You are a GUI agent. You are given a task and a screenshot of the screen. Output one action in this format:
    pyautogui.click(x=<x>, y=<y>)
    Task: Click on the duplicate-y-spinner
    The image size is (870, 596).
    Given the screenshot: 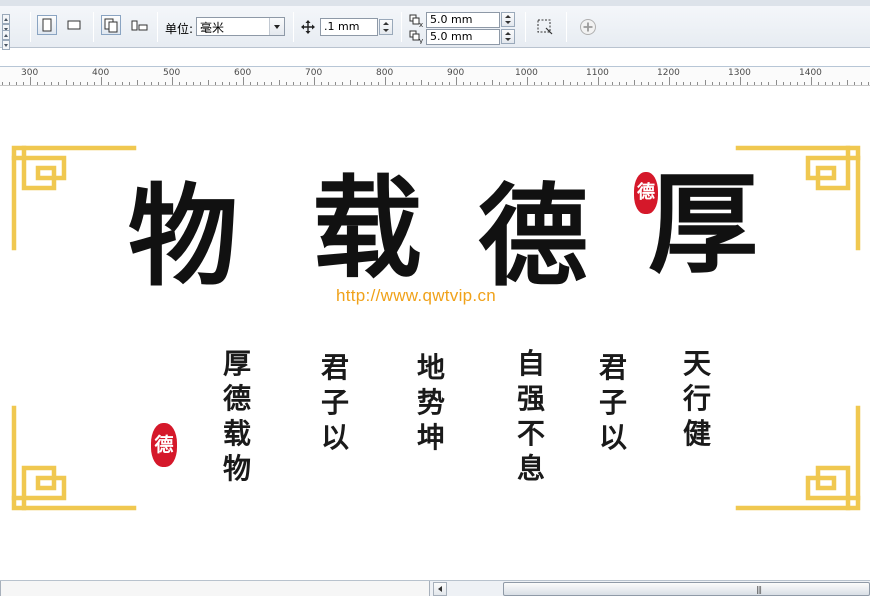 What is the action you would take?
    pyautogui.click(x=508, y=36)
    